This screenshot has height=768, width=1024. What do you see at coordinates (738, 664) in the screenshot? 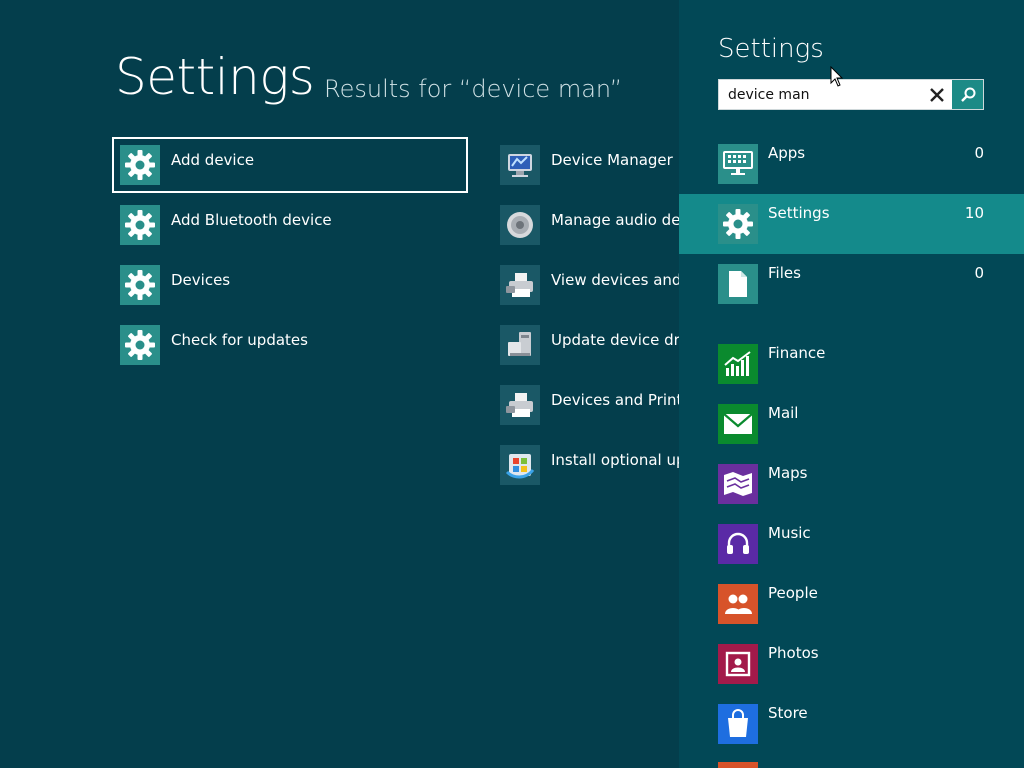
I see `photo-icon` at bounding box center [738, 664].